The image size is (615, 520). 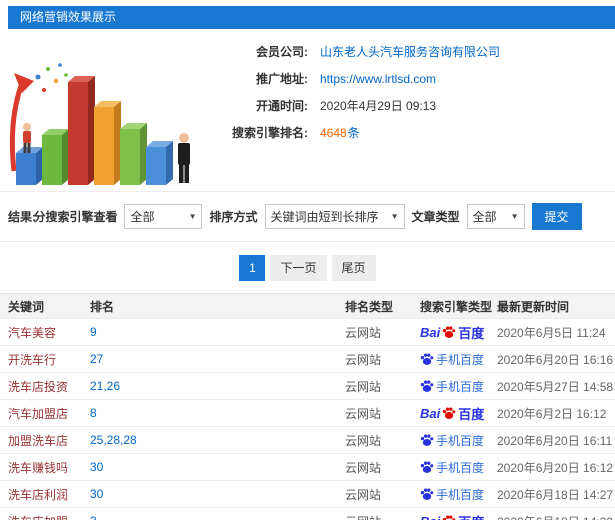 I want to click on sort-select: 关键词由短到长排序 ▼, so click(x=334, y=216).